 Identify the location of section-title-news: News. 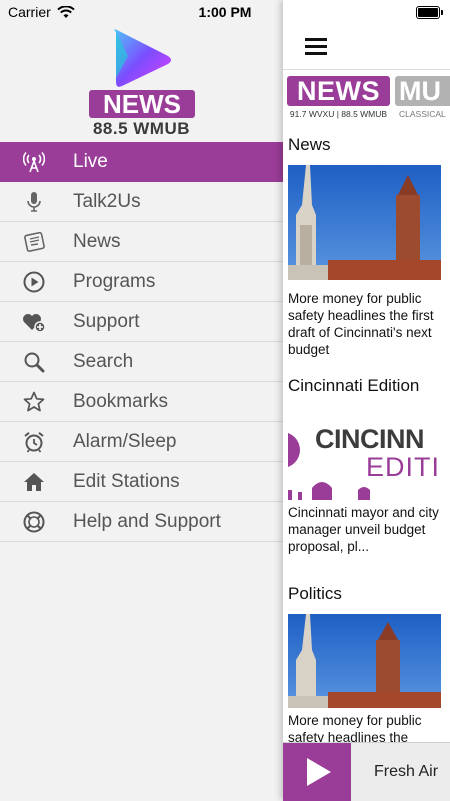
(309, 144).